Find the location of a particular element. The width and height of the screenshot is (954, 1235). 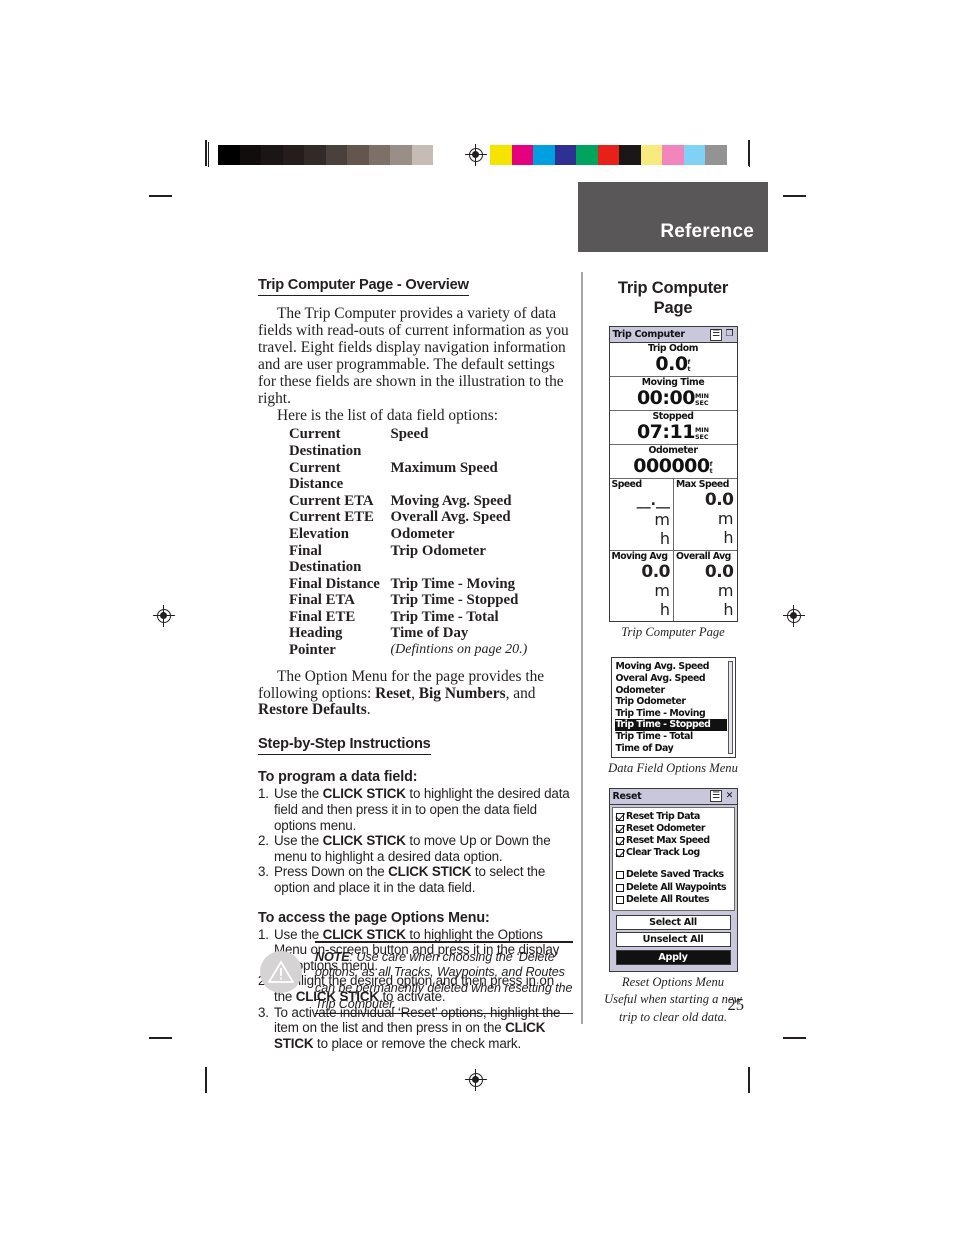

note-label: NOTE is located at coordinates (332, 956).